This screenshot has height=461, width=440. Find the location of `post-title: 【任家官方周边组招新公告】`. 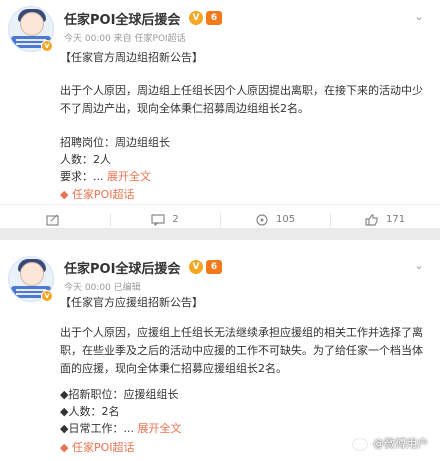

post-title: 【任家官方周边组招新公告】 is located at coordinates (131, 57).